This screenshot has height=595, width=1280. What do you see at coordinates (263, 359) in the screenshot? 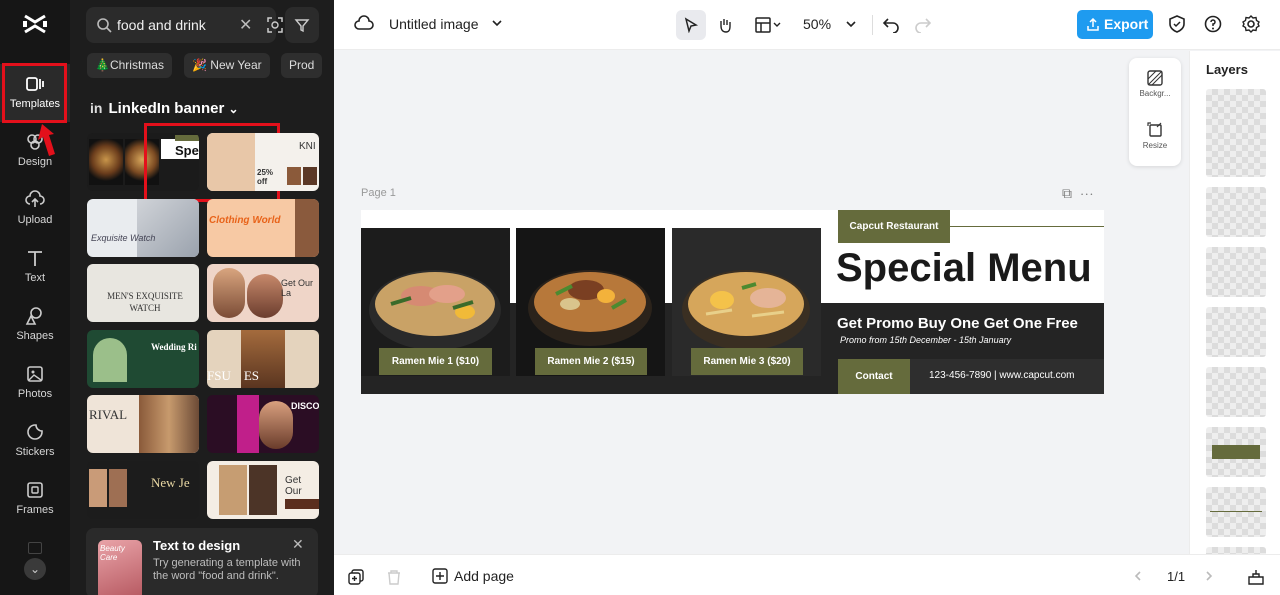
I see `template-thumb: FSU ES` at bounding box center [263, 359].